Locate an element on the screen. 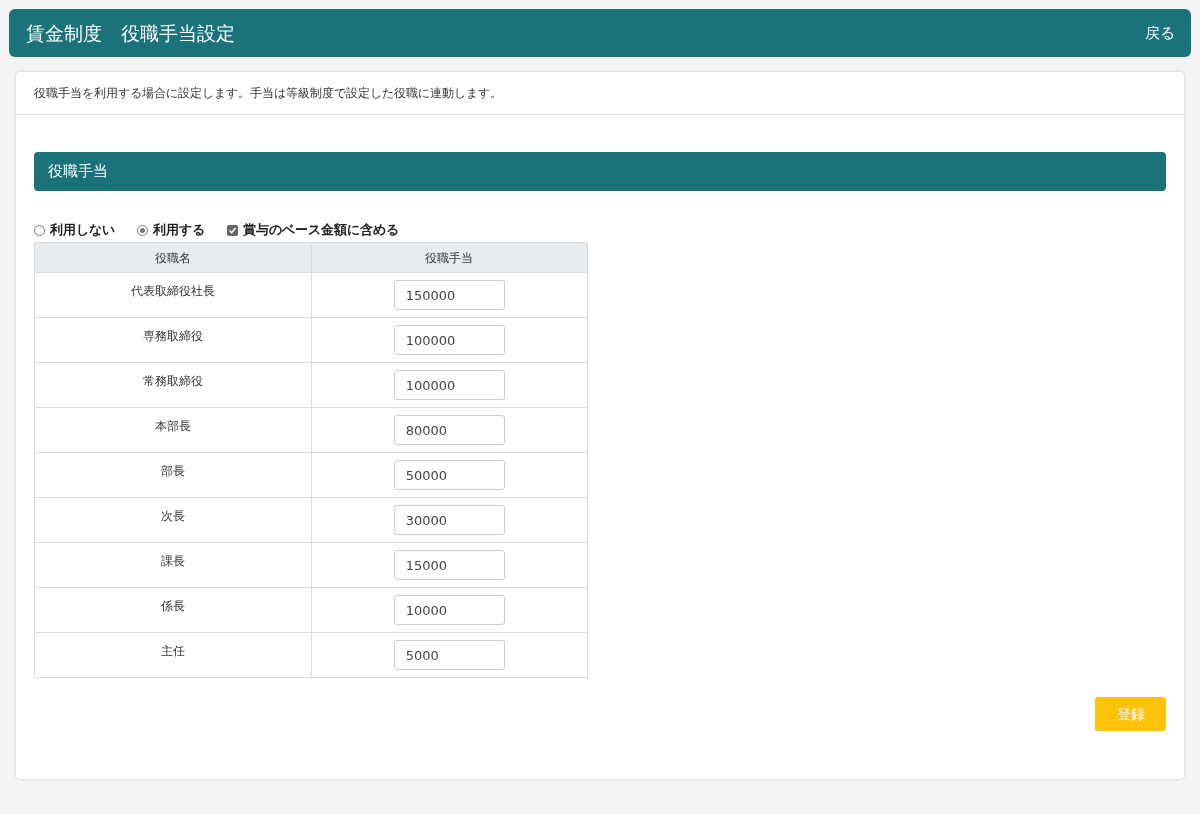 The width and height of the screenshot is (1200, 814). table-cell: 代表取締役社長 is located at coordinates (172, 295).